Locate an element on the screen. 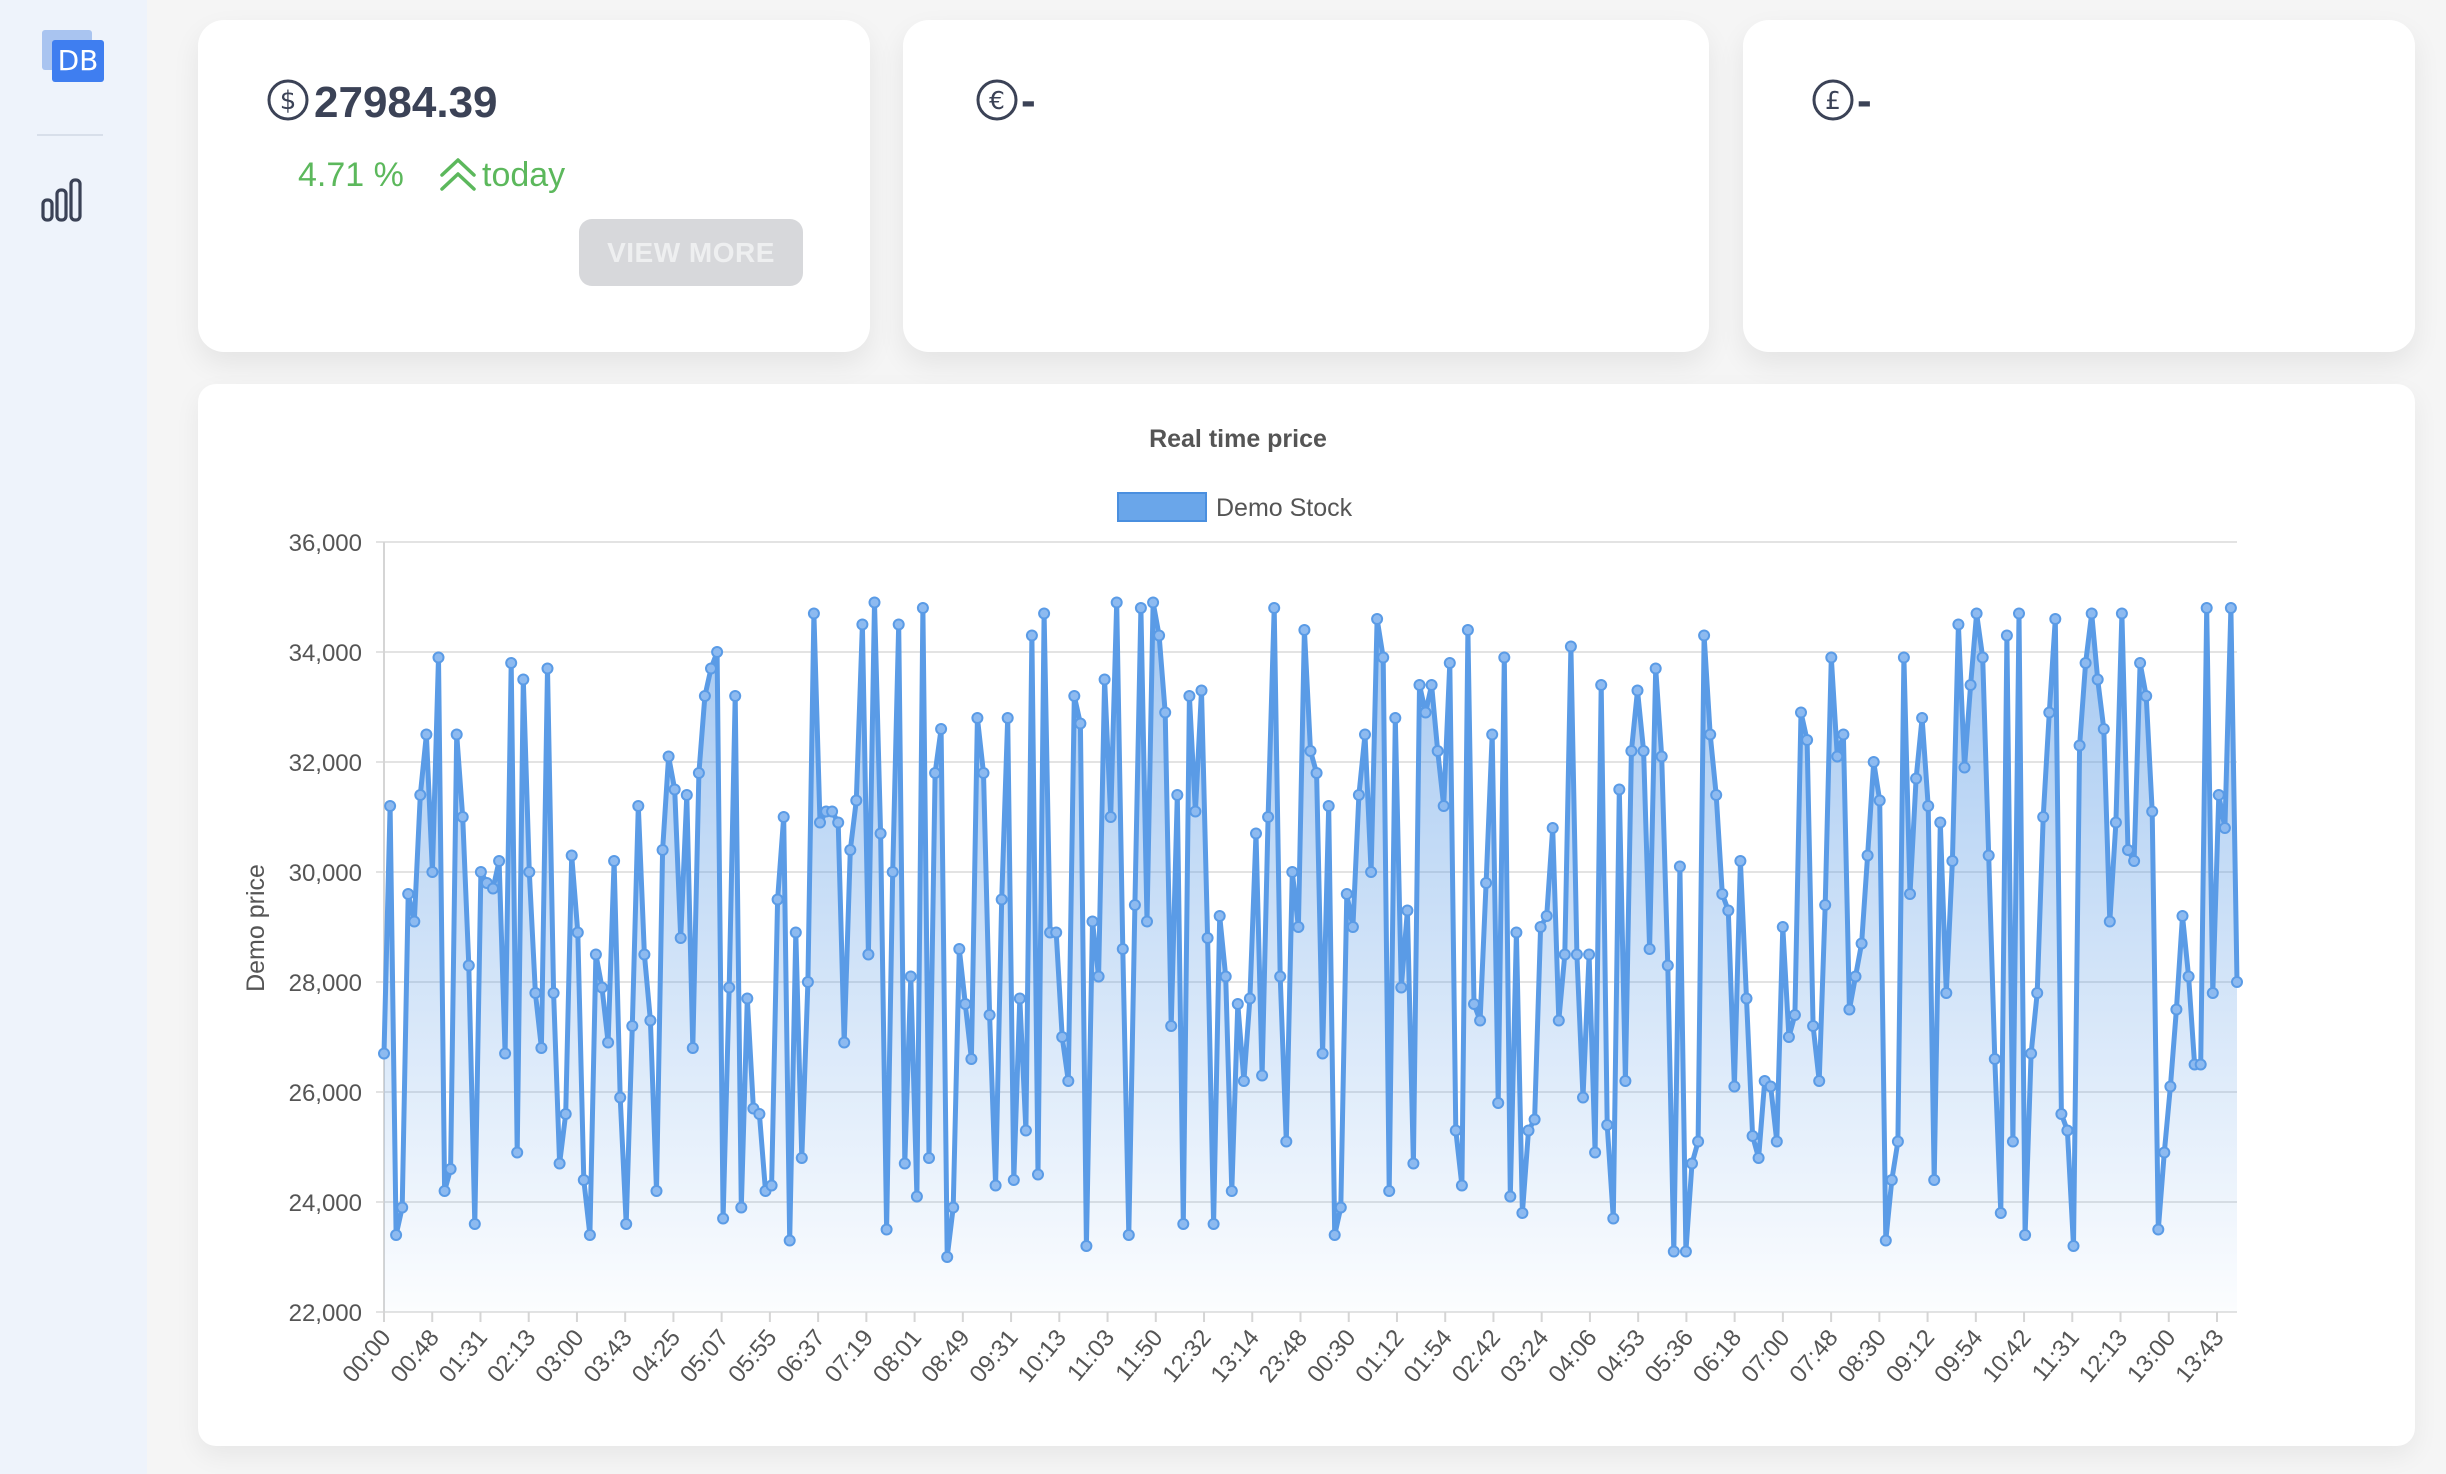  legend-label: Demo Stock is located at coordinates (1284, 508).